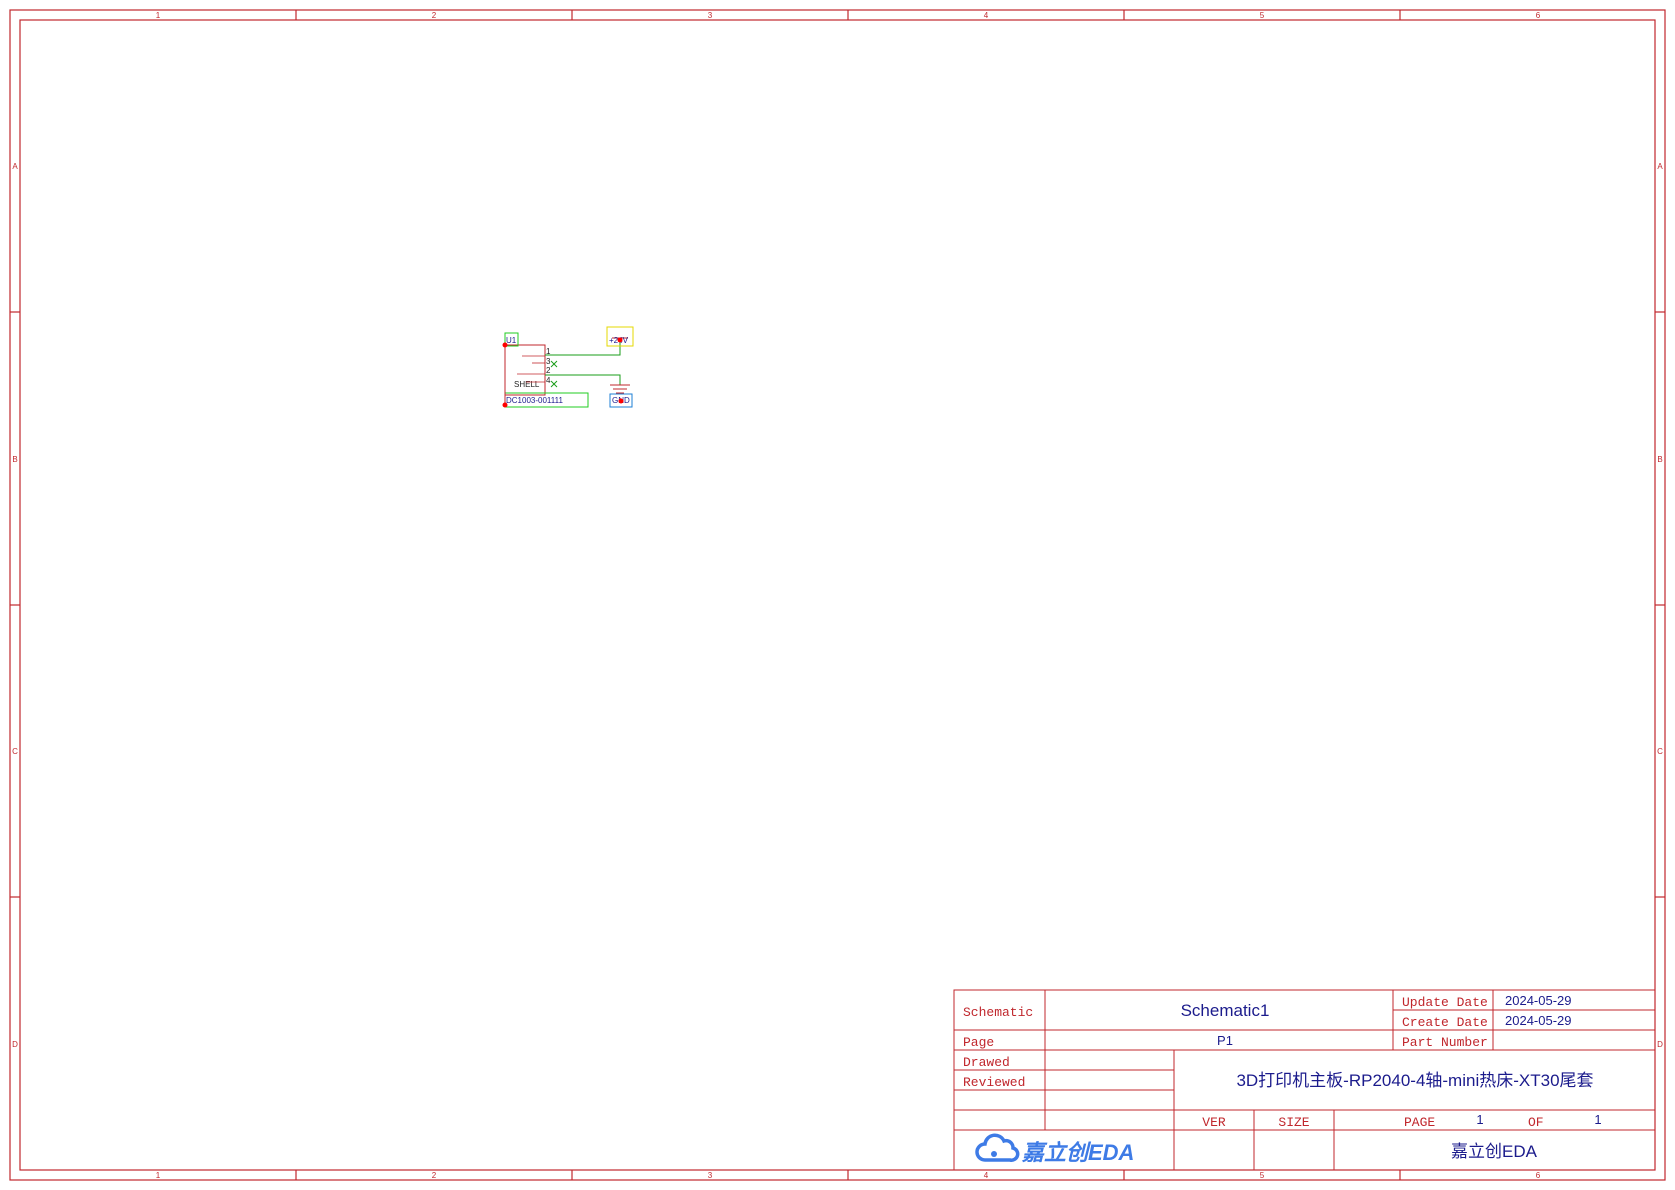 The image size is (1675, 1190). Describe the element at coordinates (1214, 1122) in the screenshot. I see `ver-label: VER` at that location.